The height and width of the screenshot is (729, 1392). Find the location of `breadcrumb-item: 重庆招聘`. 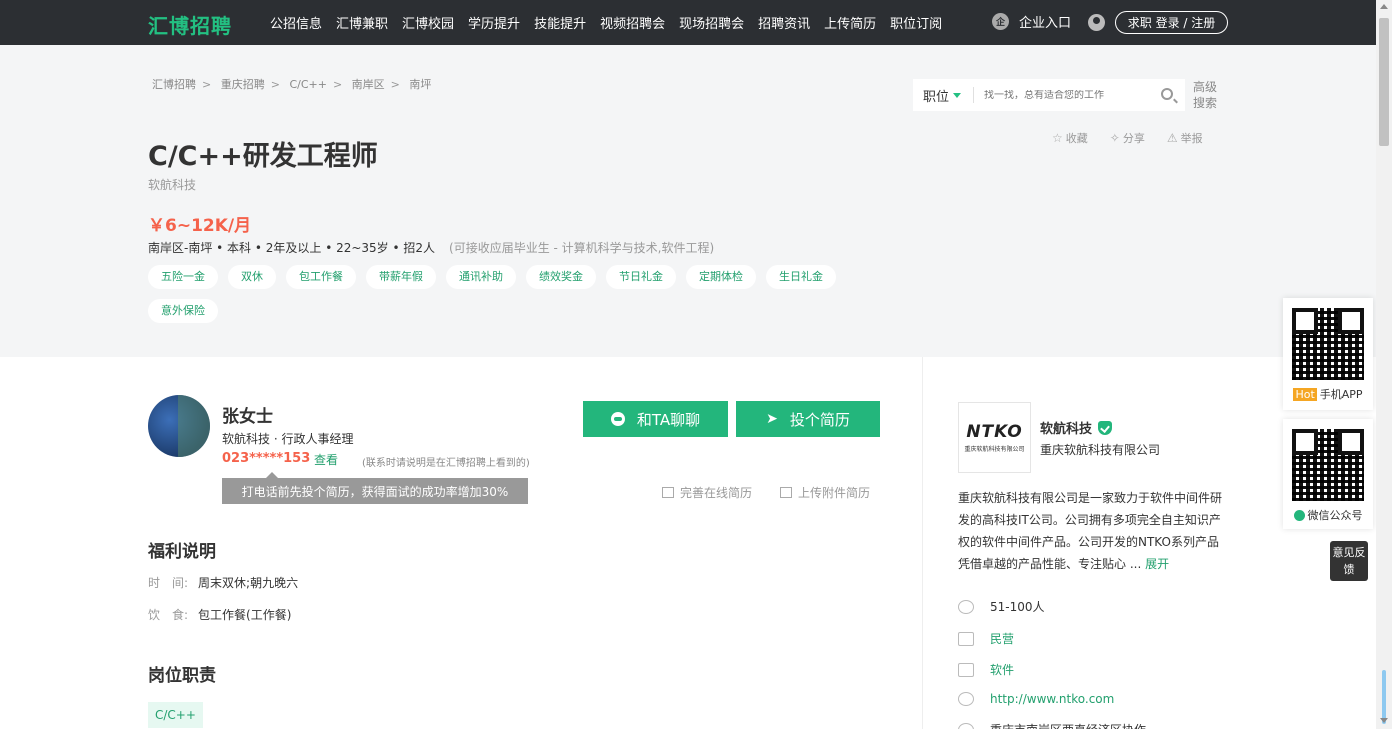

breadcrumb-item: 重庆招聘 is located at coordinates (243, 84).